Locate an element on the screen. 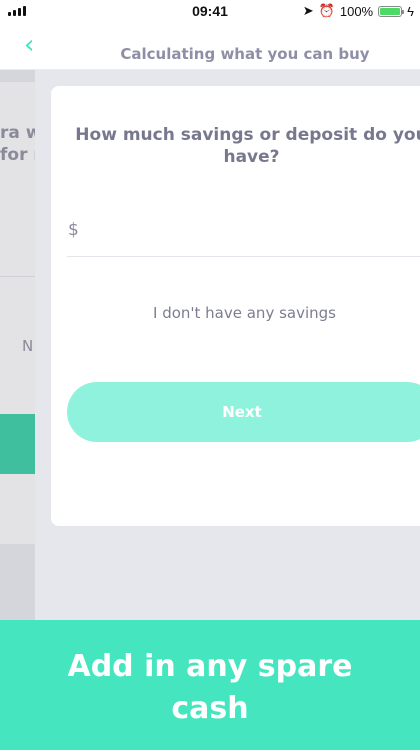  promo-text: Add in any spare cash is located at coordinates (210, 687).